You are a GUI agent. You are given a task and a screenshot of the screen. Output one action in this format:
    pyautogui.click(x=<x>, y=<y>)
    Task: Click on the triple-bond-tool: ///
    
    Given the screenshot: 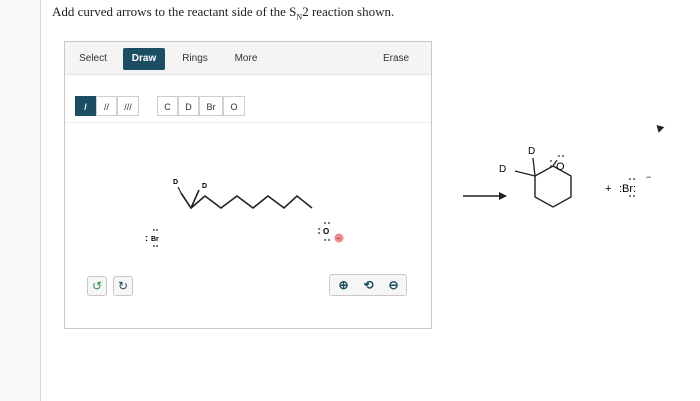 What is the action you would take?
    pyautogui.click(x=128, y=106)
    